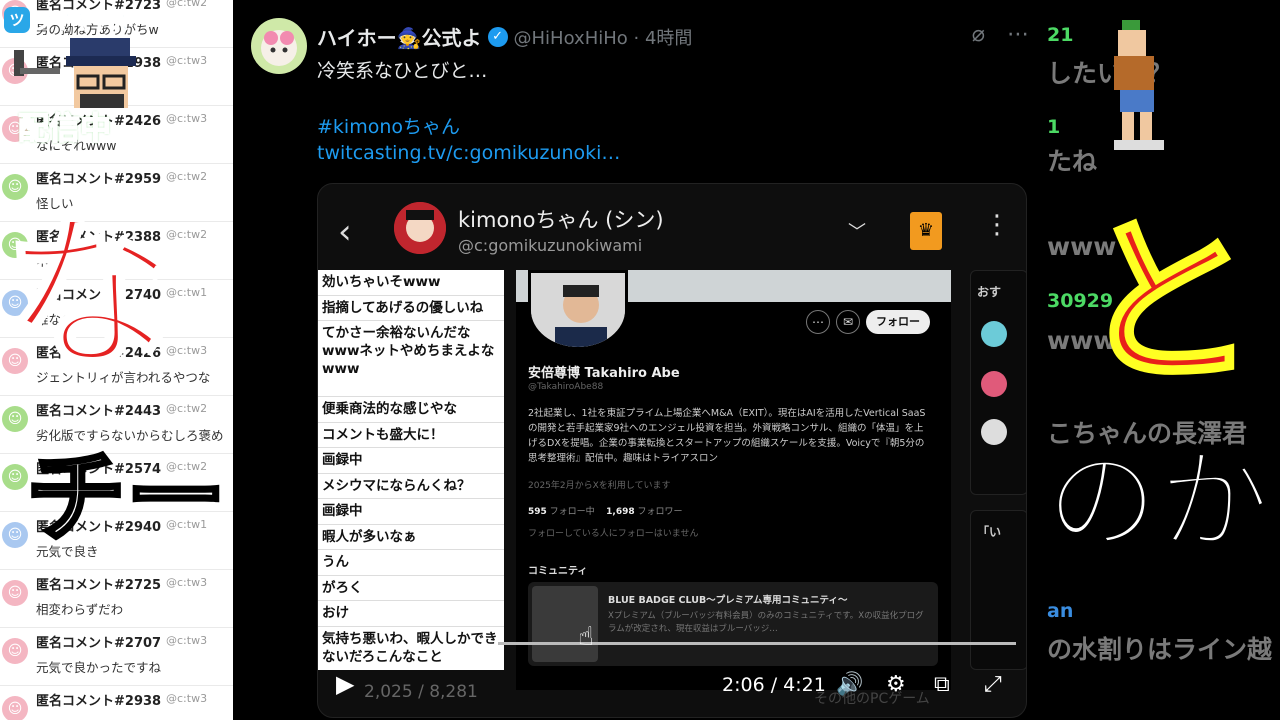  I want to click on stream-comment: 効いちゃいそwww, so click(411, 283).